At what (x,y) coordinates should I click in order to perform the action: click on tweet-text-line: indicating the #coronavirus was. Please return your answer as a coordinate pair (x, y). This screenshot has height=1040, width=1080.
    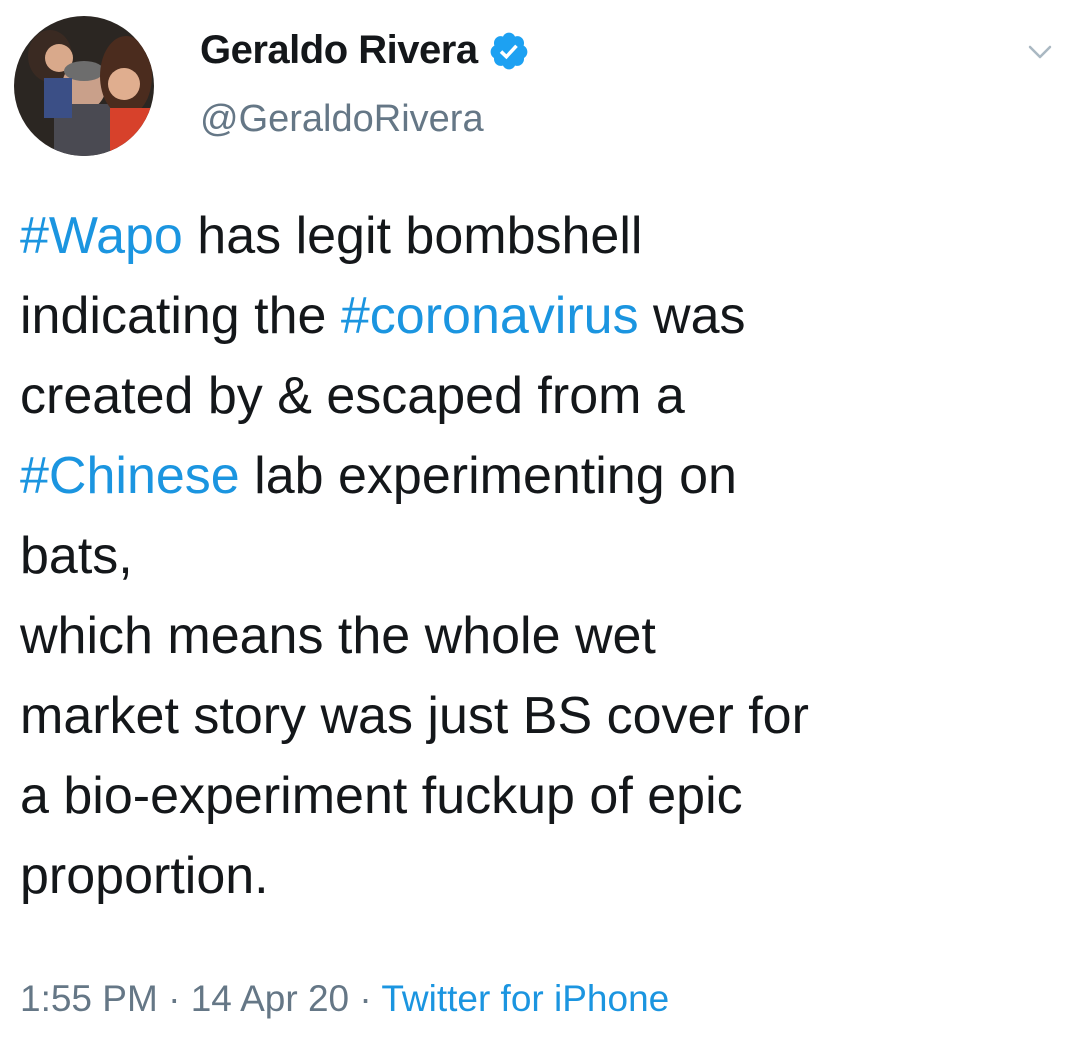
    Looking at the image, I should click on (545, 316).